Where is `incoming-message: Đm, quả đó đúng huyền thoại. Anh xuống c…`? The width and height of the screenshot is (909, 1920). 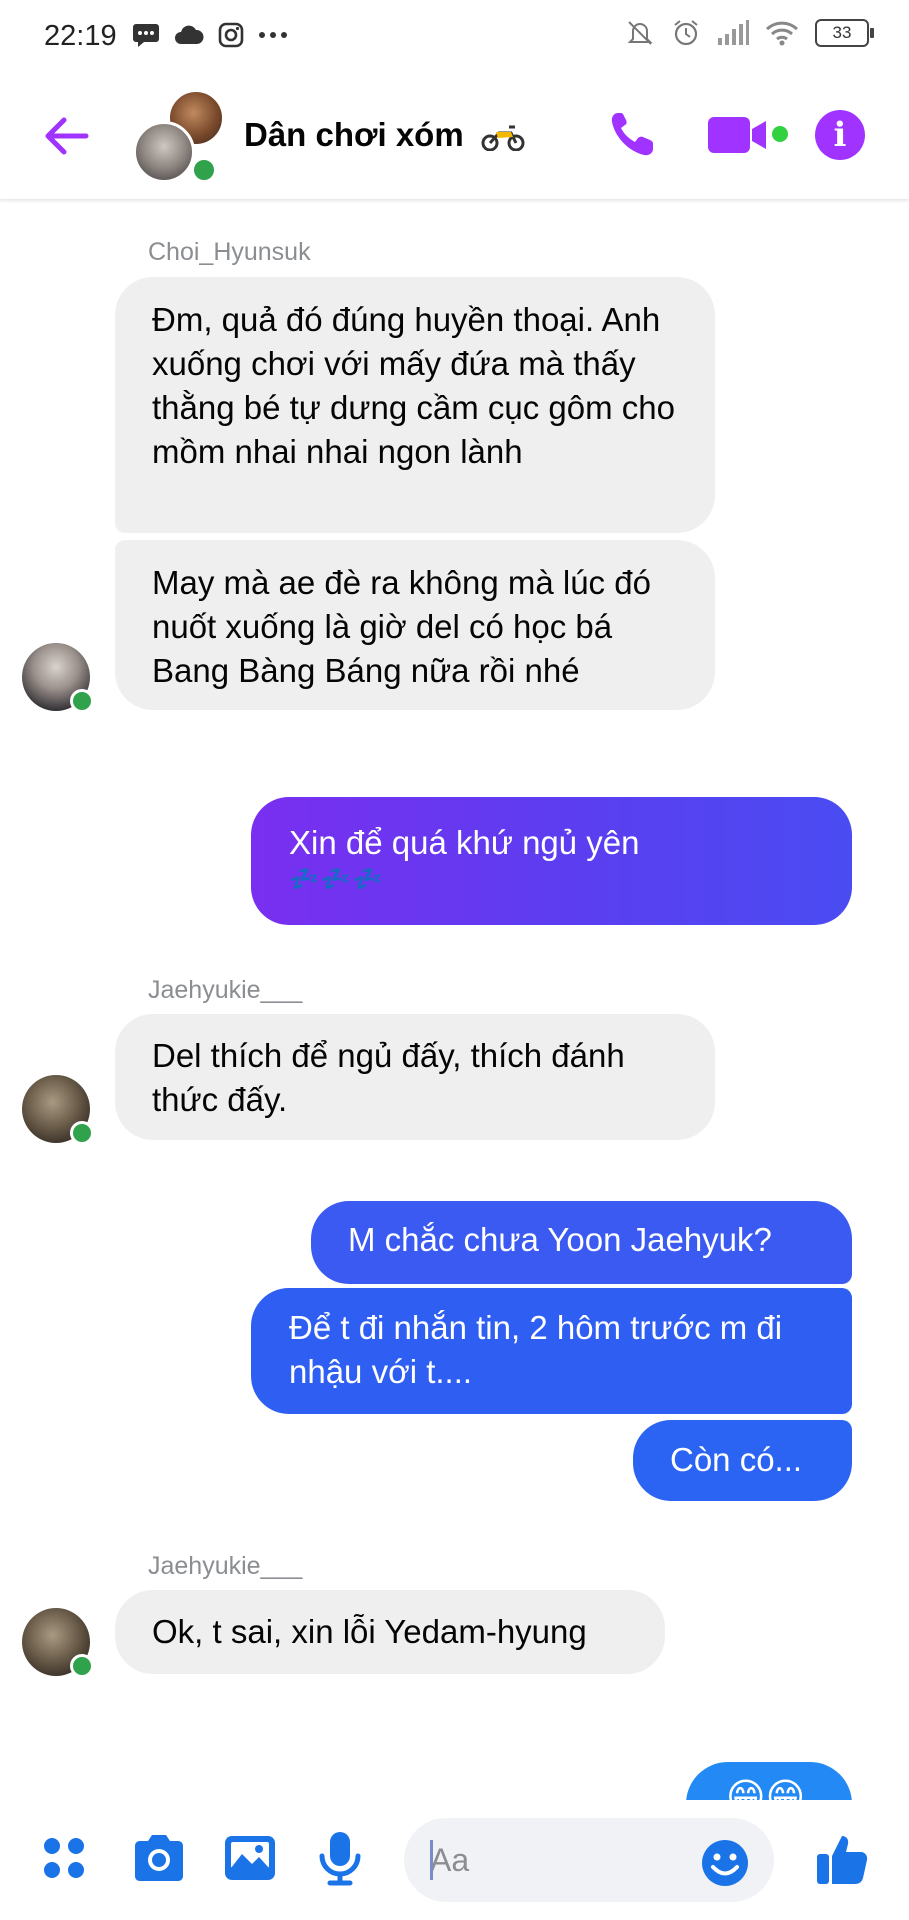
incoming-message: Đm, quả đó đúng huyền thoại. Anh xuống c… is located at coordinates (415, 405).